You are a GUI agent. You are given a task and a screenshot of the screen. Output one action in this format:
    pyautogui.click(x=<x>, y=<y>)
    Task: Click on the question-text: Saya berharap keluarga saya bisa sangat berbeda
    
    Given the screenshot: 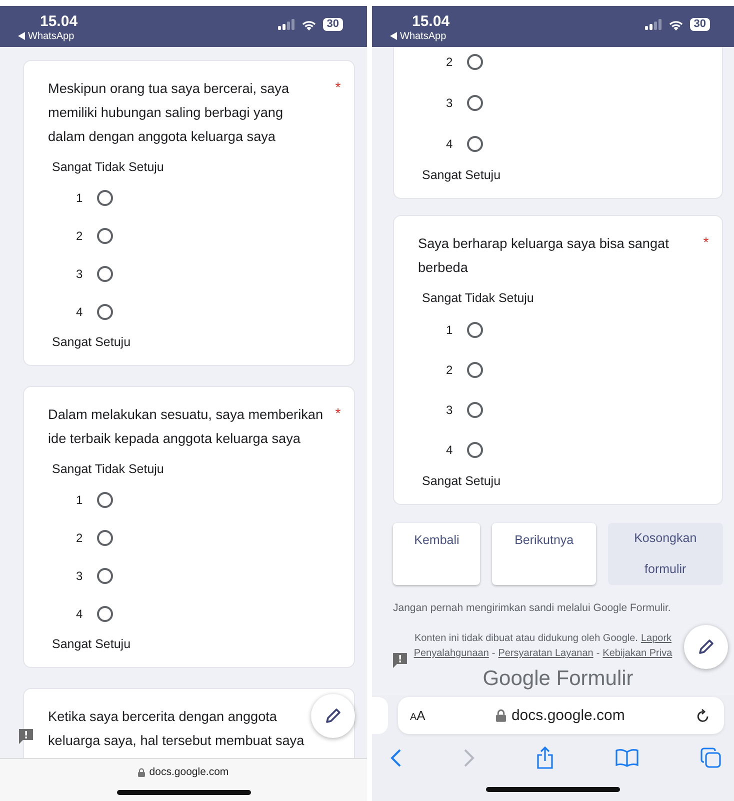 What is the action you would take?
    pyautogui.click(x=543, y=256)
    